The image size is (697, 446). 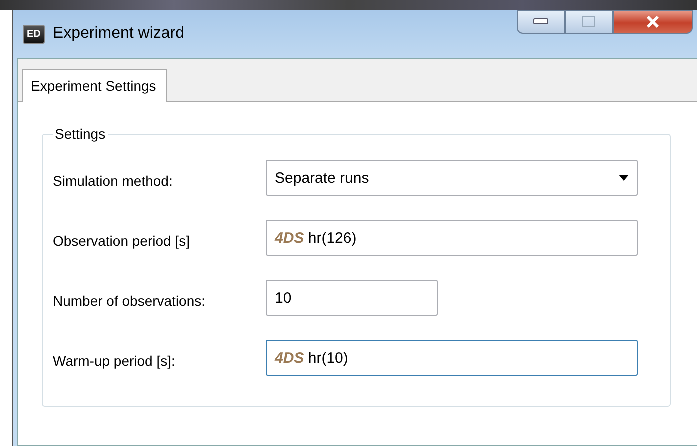 I want to click on maximize-button, so click(x=589, y=22).